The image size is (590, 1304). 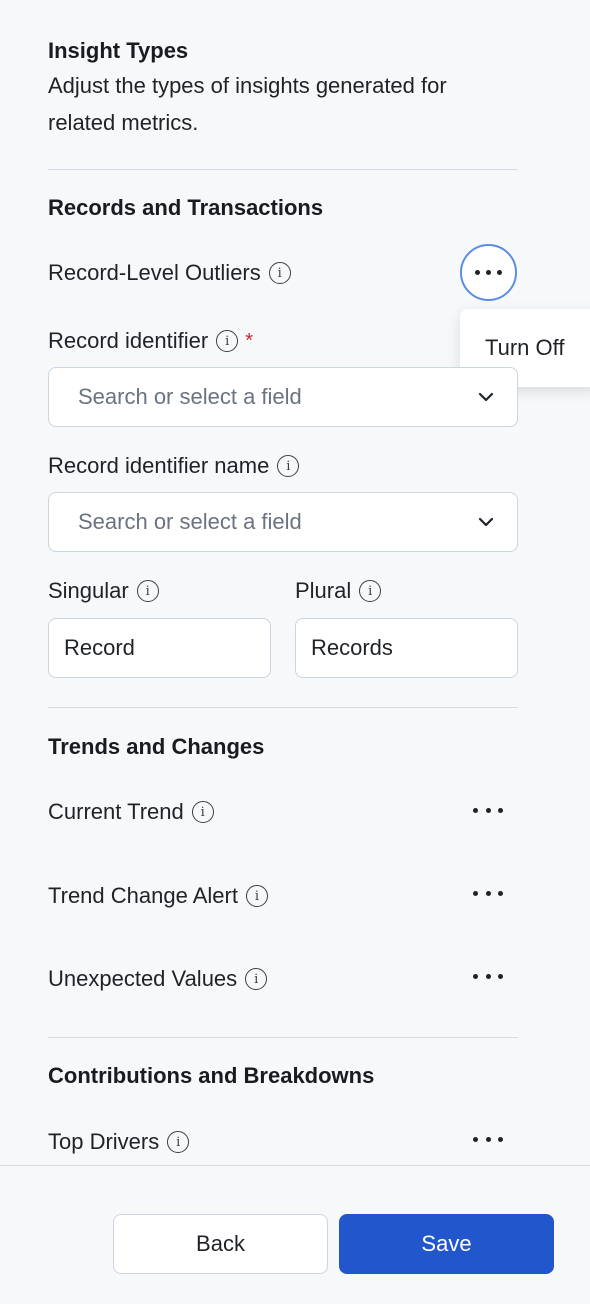 I want to click on save-button: Save, so click(x=446, y=1244).